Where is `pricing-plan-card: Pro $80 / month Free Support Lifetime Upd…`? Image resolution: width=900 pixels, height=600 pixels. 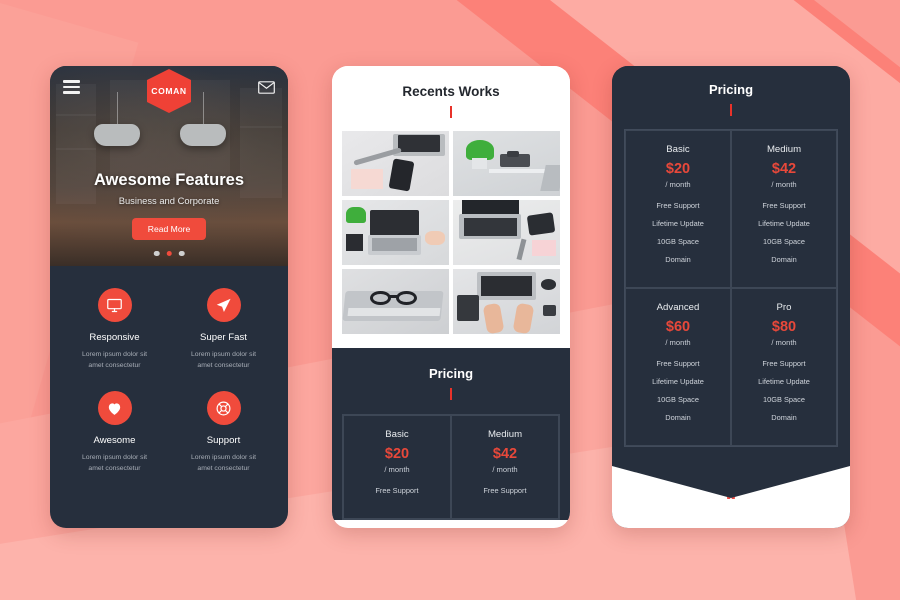
pricing-plan-card: Pro $80 / month Free Support Lifetime Upd… is located at coordinates (784, 367).